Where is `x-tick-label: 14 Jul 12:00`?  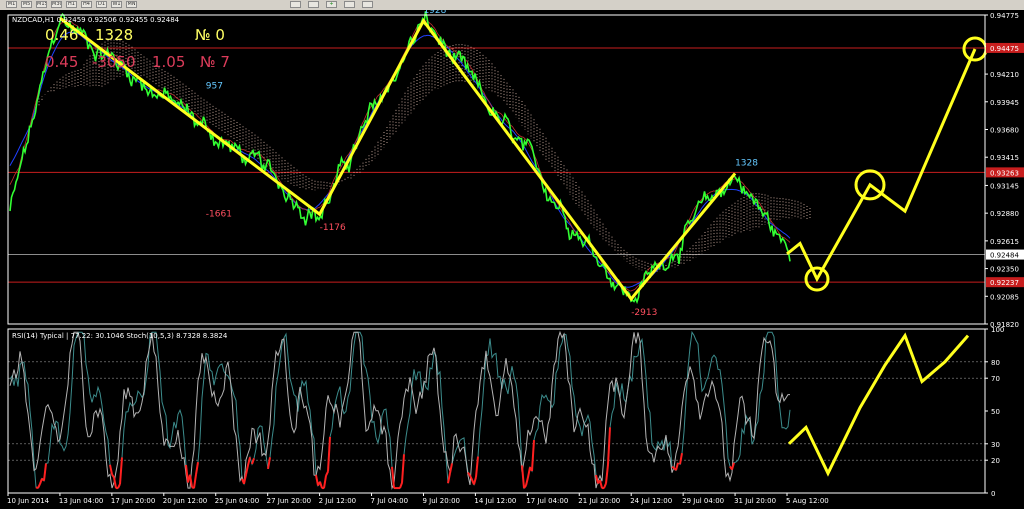
x-tick-label: 14 Jul 12:00 is located at coordinates (495, 501).